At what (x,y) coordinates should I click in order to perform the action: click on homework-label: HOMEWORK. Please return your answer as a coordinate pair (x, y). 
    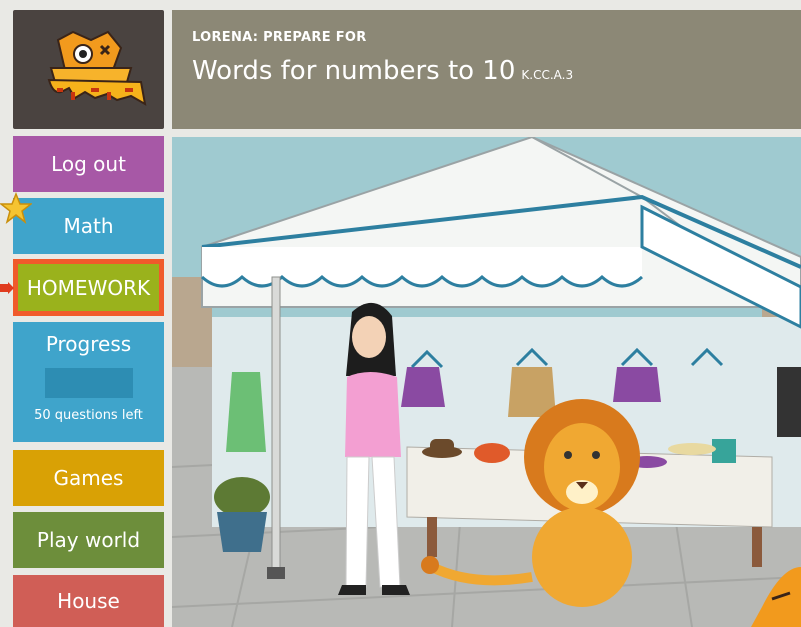
    Looking at the image, I should click on (88, 287).